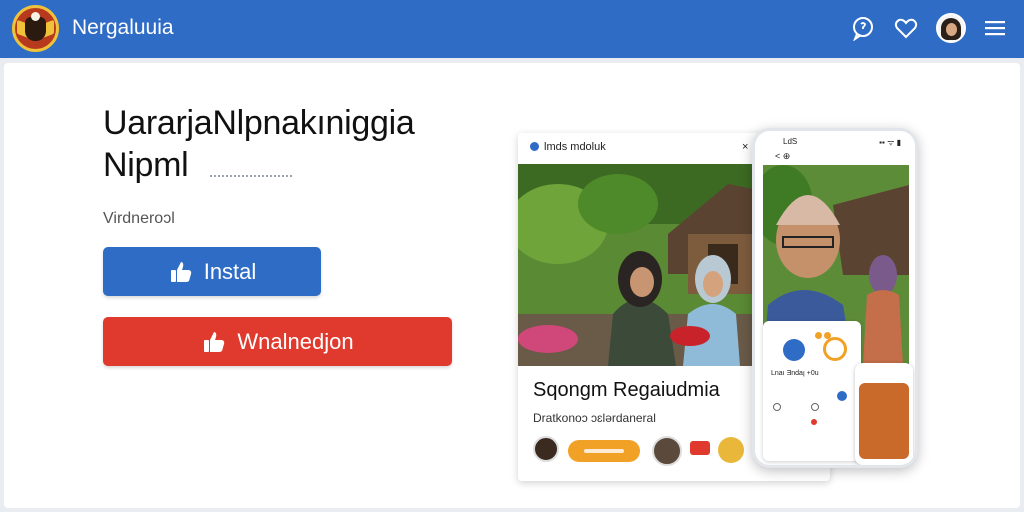 The image size is (1024, 512). Describe the element at coordinates (123, 27) in the screenshot. I see `app-title: Nergaluuia` at that location.